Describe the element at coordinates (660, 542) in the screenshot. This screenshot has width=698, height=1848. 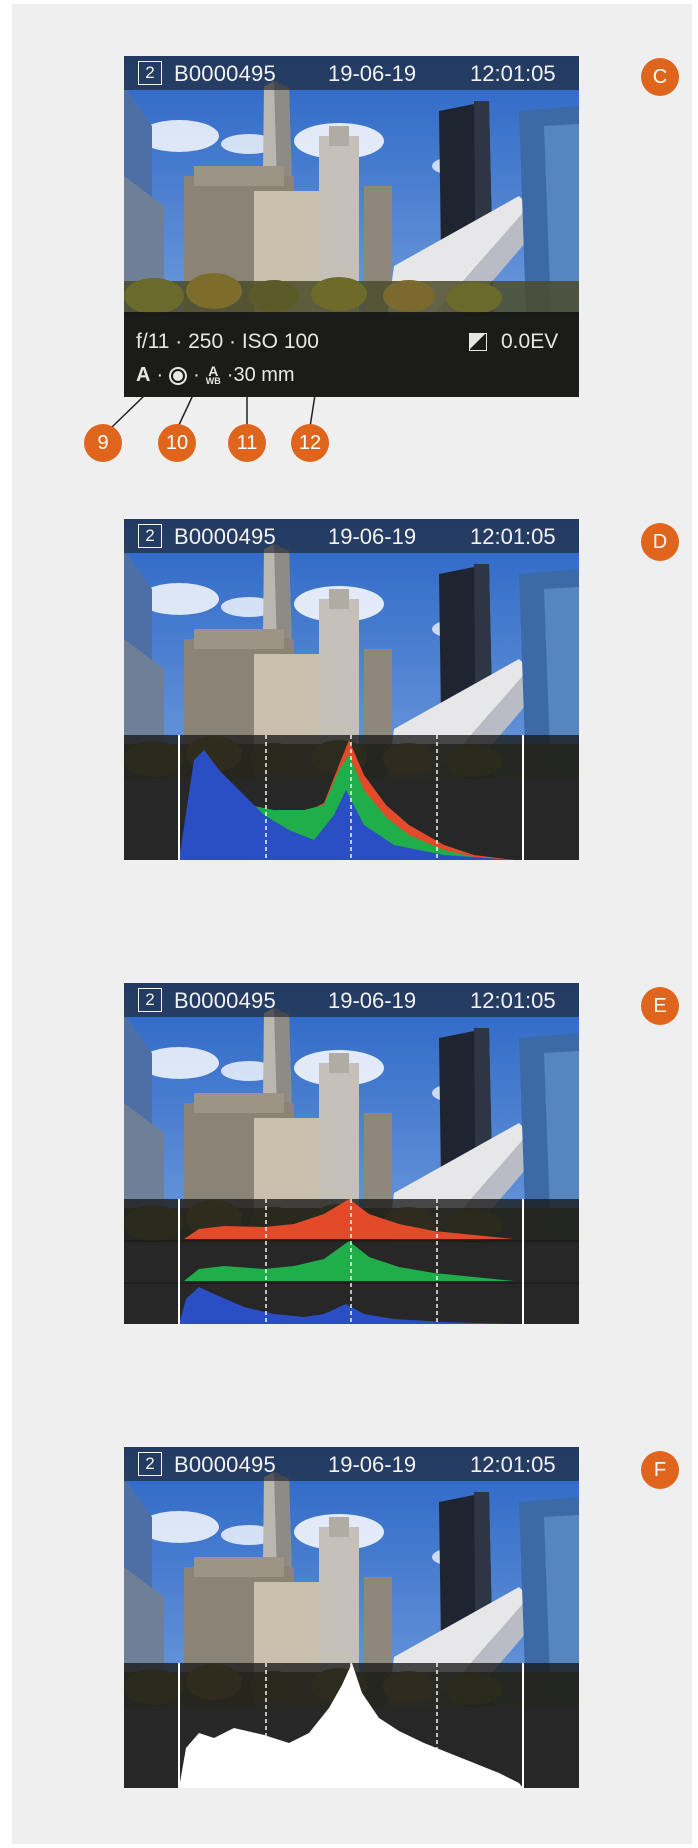
I see `figure-badge-d: D` at that location.